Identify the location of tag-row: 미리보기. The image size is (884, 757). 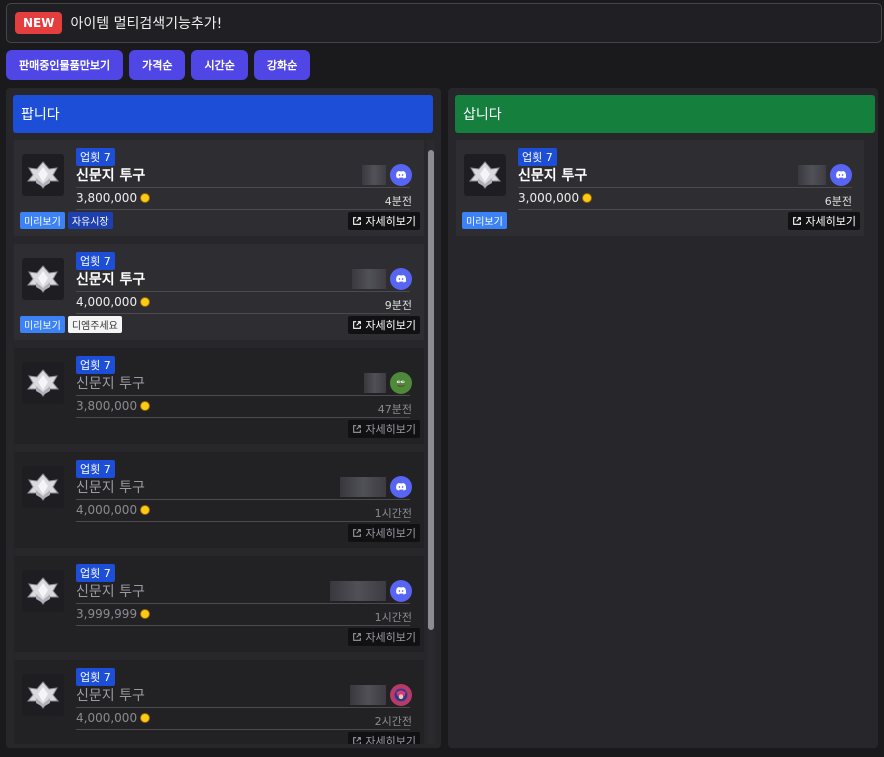
(484, 220).